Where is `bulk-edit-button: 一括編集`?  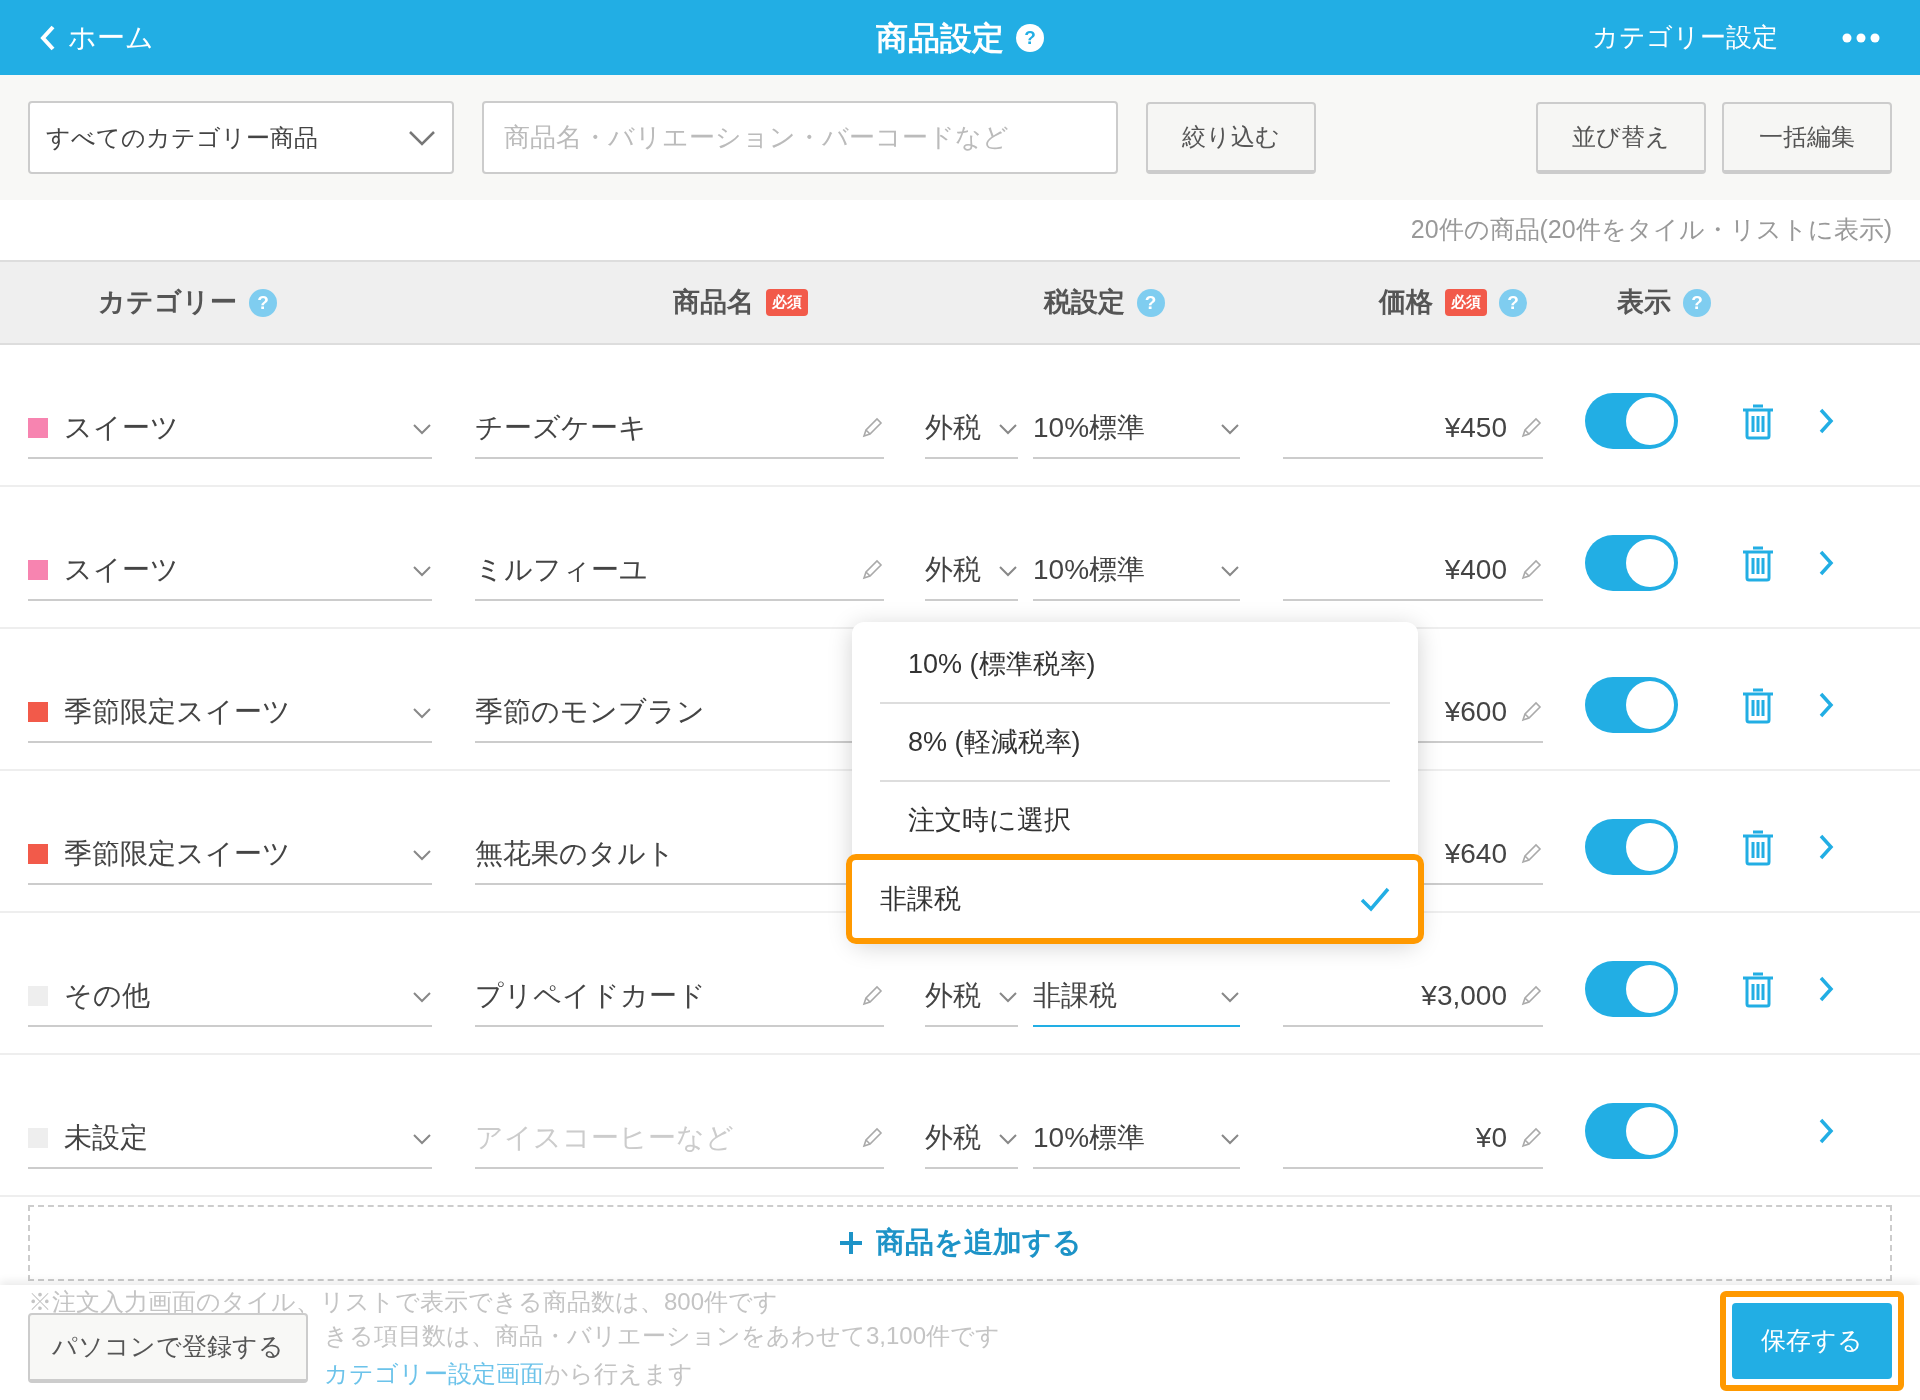 bulk-edit-button: 一括編集 is located at coordinates (1807, 137).